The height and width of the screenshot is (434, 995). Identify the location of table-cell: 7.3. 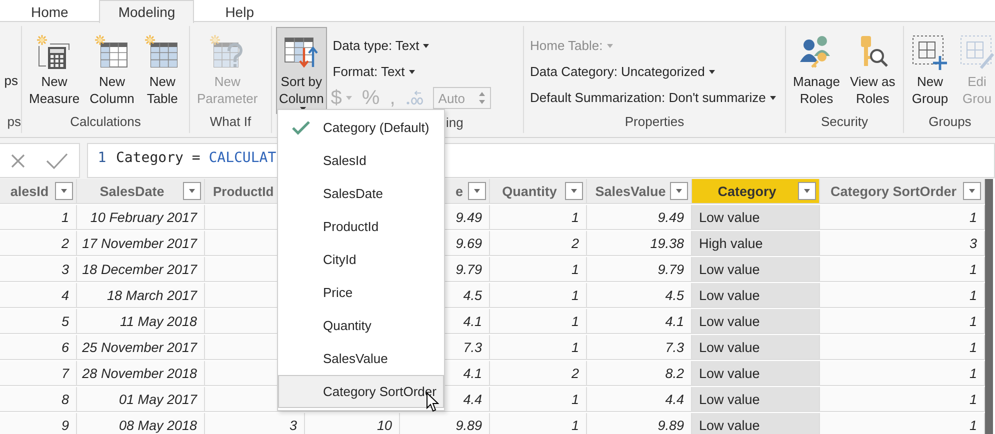
(639, 347).